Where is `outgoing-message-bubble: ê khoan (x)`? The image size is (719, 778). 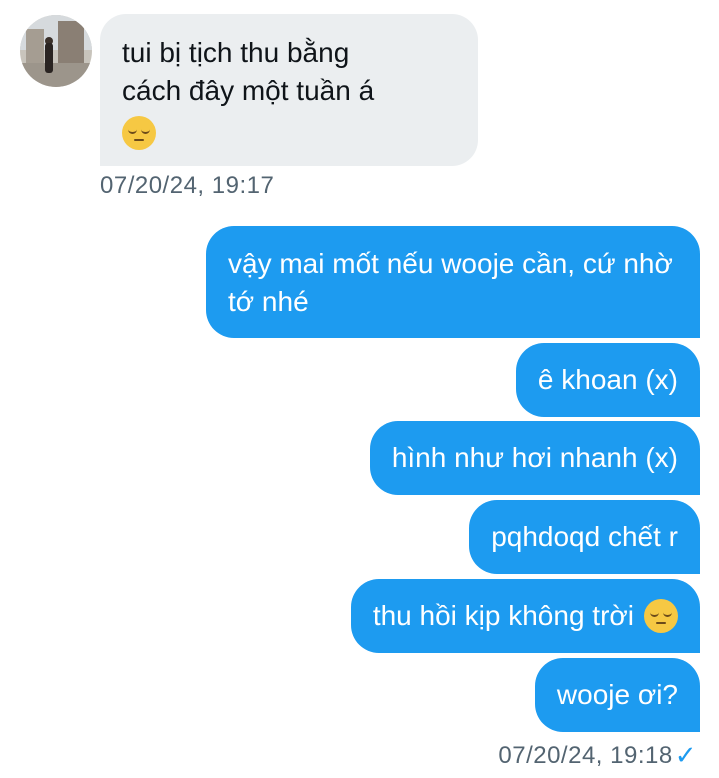
outgoing-message-bubble: ê khoan (x) is located at coordinates (607, 380).